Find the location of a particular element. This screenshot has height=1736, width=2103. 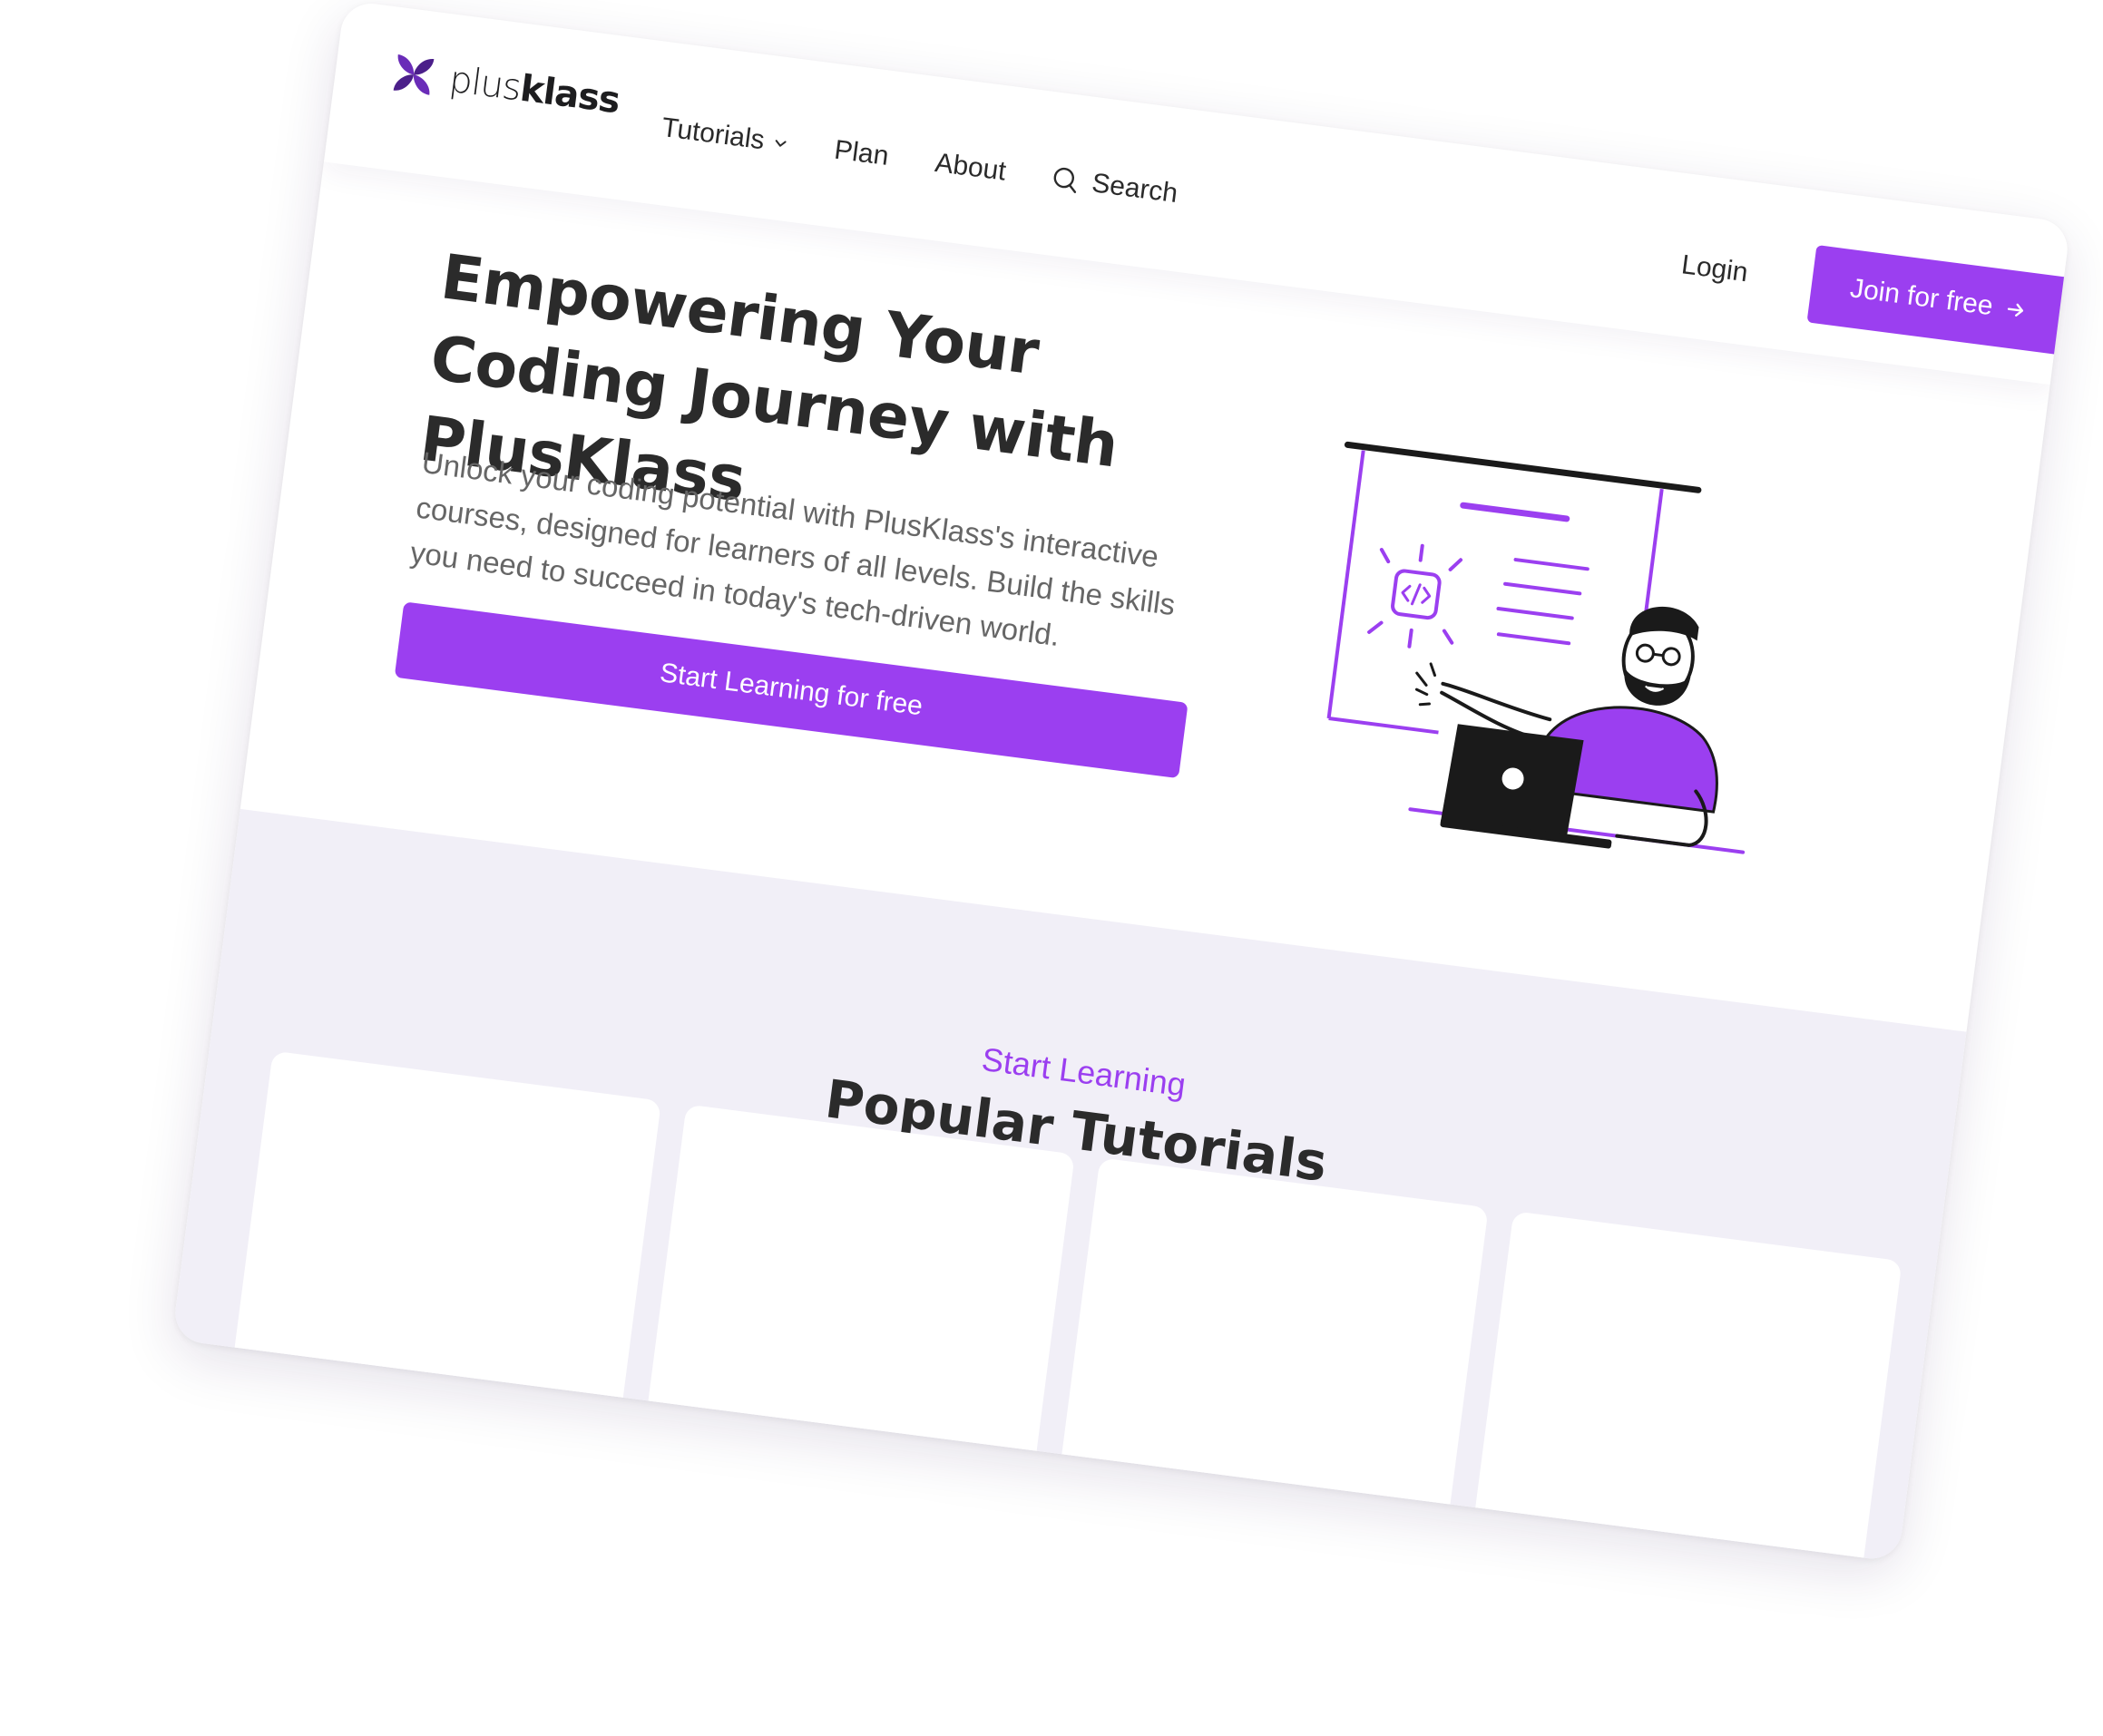

nav-plan-label: Plan is located at coordinates (861, 152).